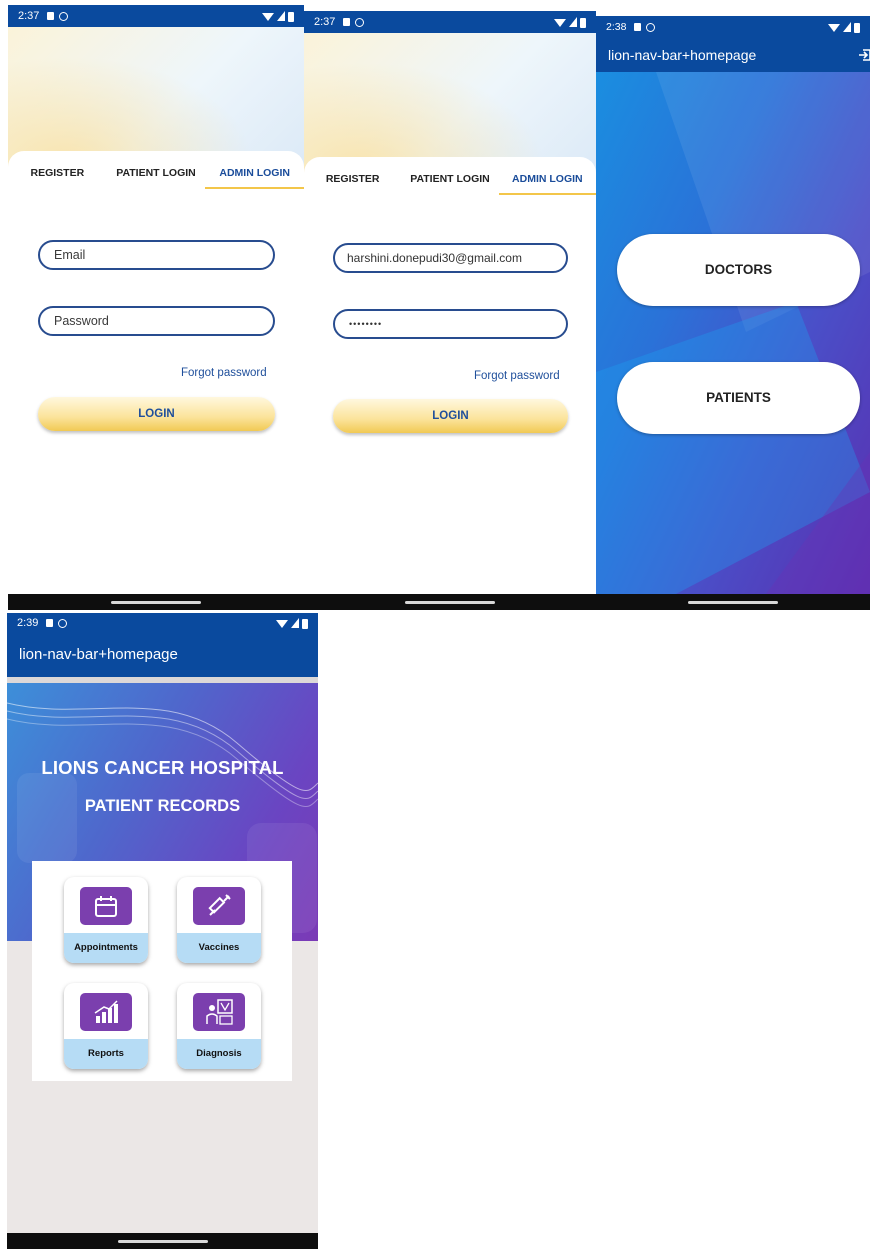 This screenshot has height=1249, width=870. What do you see at coordinates (219, 1012) in the screenshot?
I see `diagnosis-icon` at bounding box center [219, 1012].